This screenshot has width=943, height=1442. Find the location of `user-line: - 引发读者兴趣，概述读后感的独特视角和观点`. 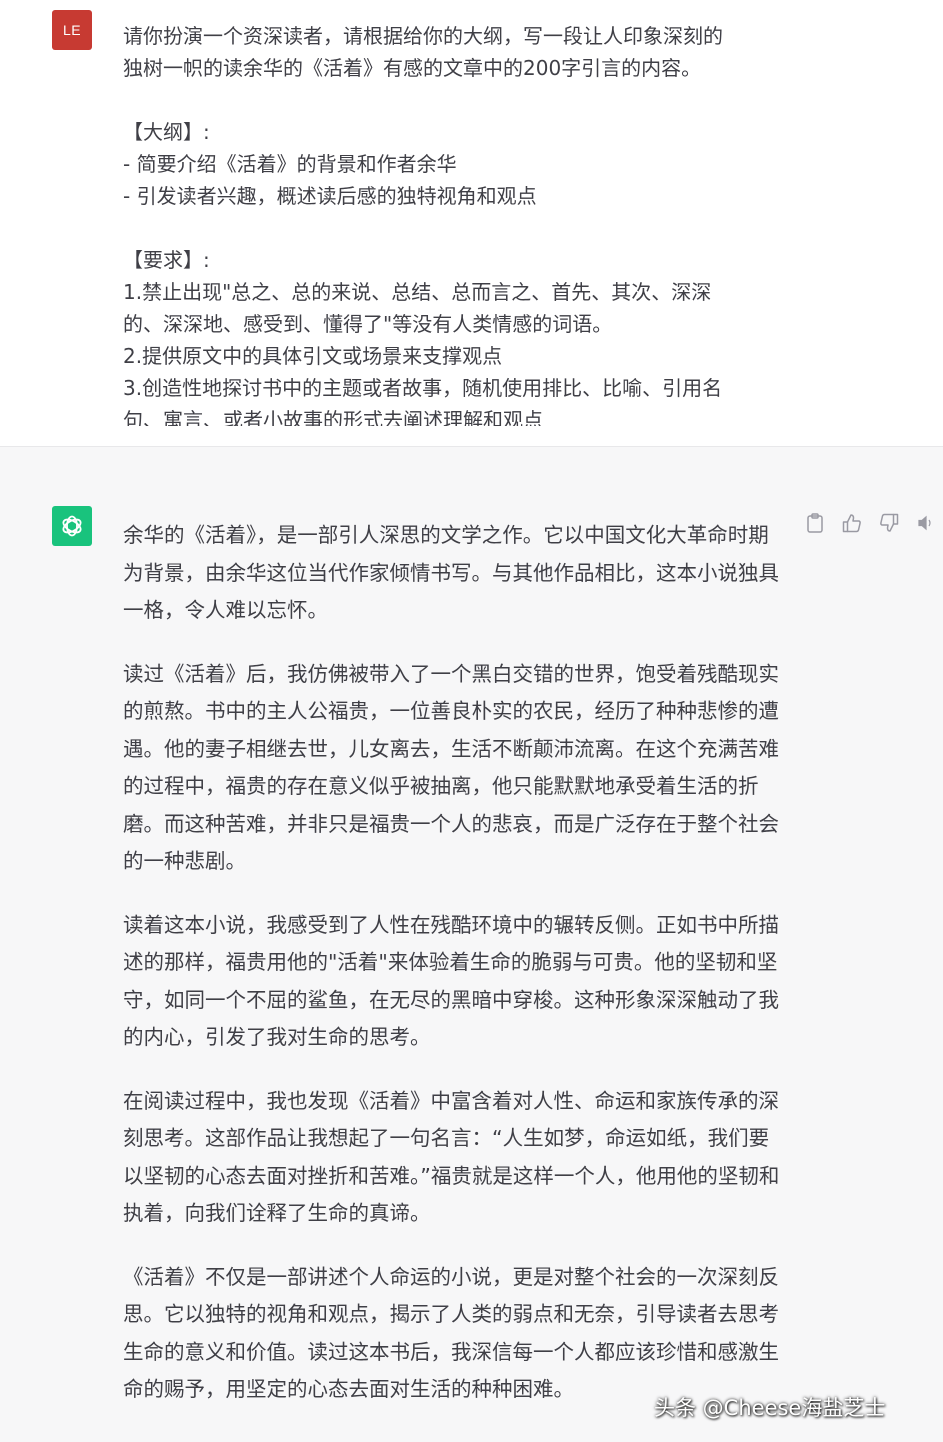

user-line: - 引发读者兴趣，概述读后感的独特视角和观点 is located at coordinates (330, 196).